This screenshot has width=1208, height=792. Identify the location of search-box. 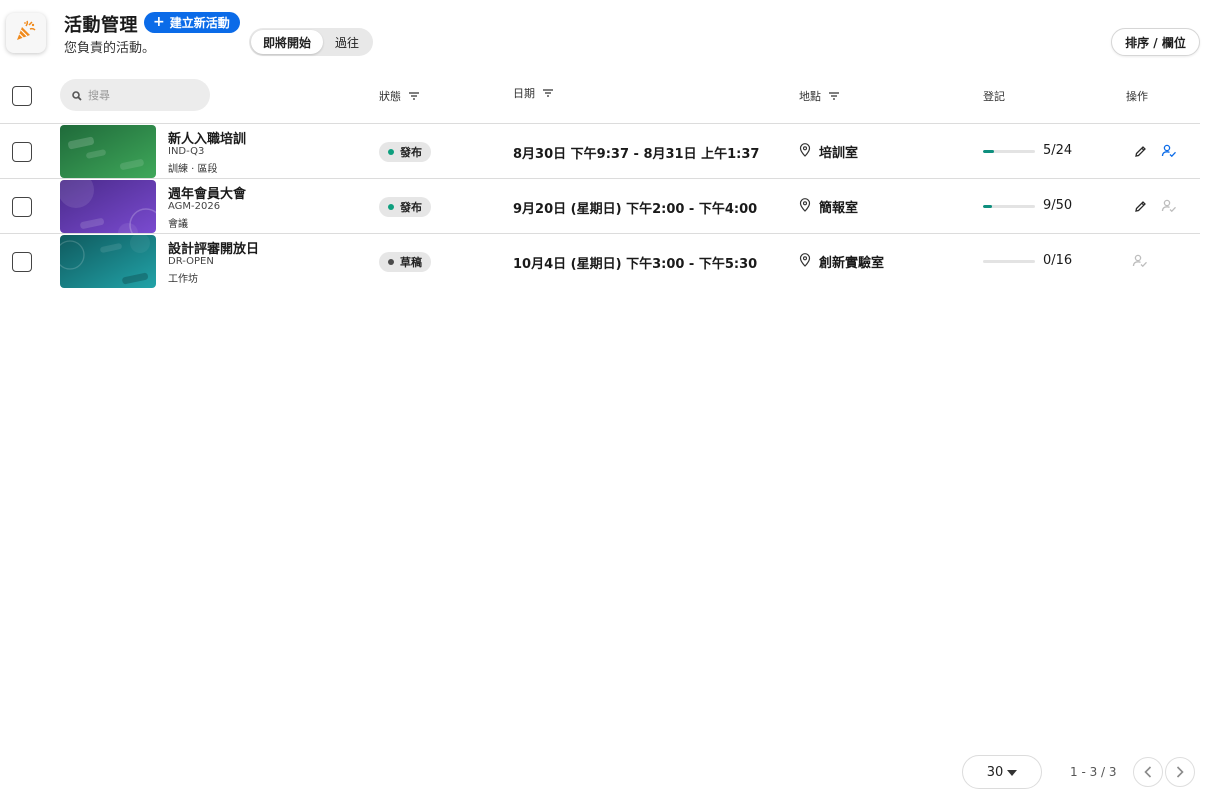
(135, 95).